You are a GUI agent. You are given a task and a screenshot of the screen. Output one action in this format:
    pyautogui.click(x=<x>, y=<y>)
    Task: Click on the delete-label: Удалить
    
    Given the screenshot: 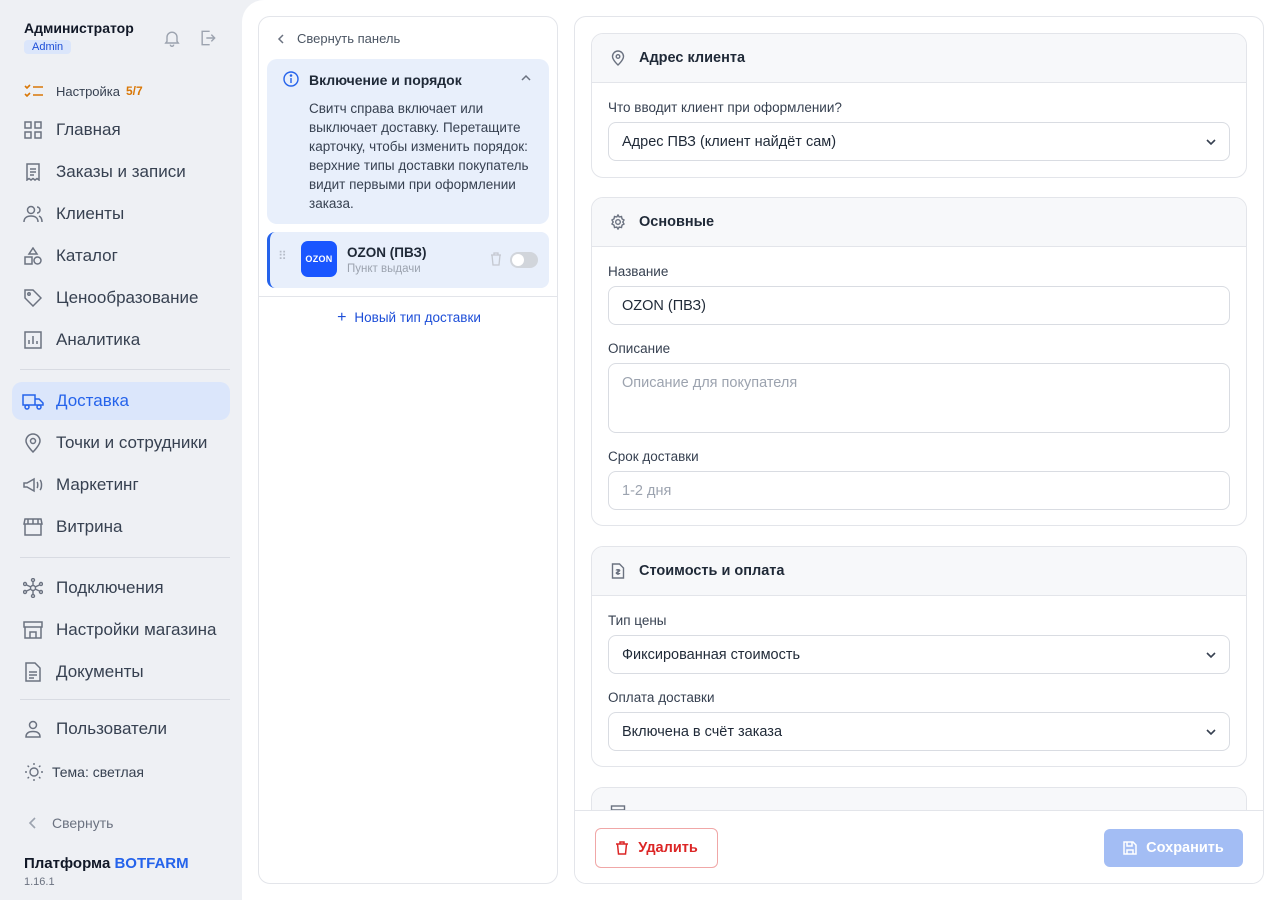 What is the action you would take?
    pyautogui.click(x=668, y=848)
    